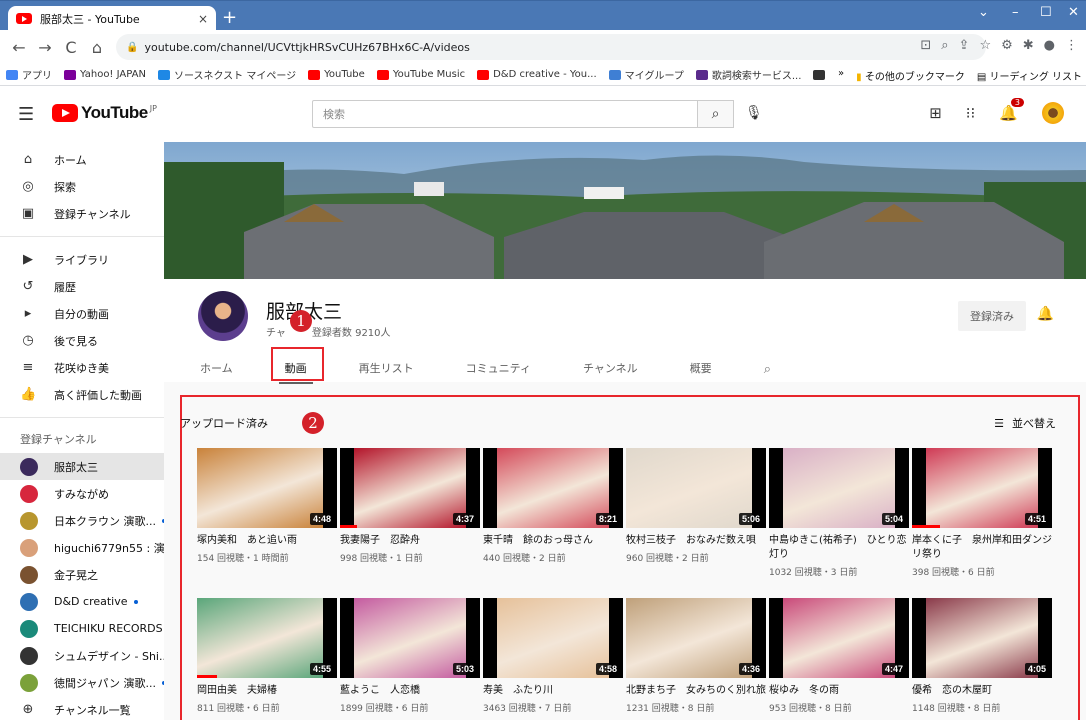 Image resolution: width=1086 pixels, height=720 pixels. I want to click on video-card: 4:05 優希 恋の木屋町 1148 回視聴・8 日前, so click(982, 659).